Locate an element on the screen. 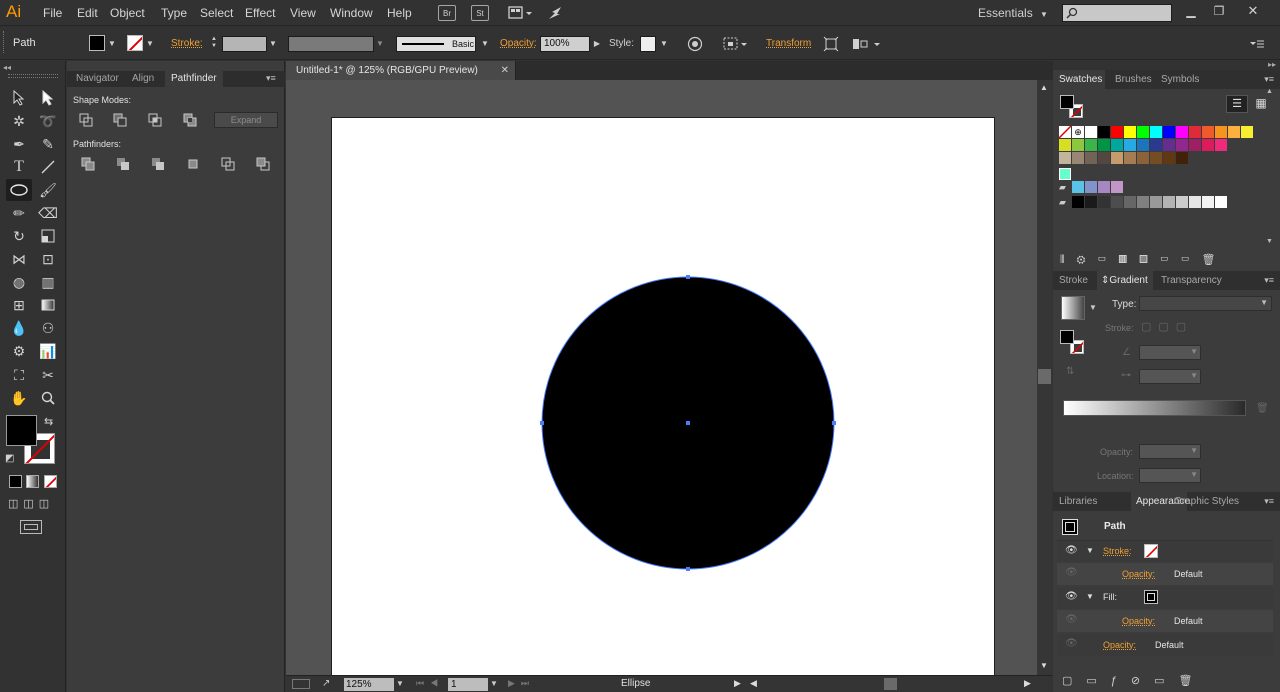 This screenshot has height=692, width=1280. minimize-icon: ▁ is located at coordinates (1191, 11).